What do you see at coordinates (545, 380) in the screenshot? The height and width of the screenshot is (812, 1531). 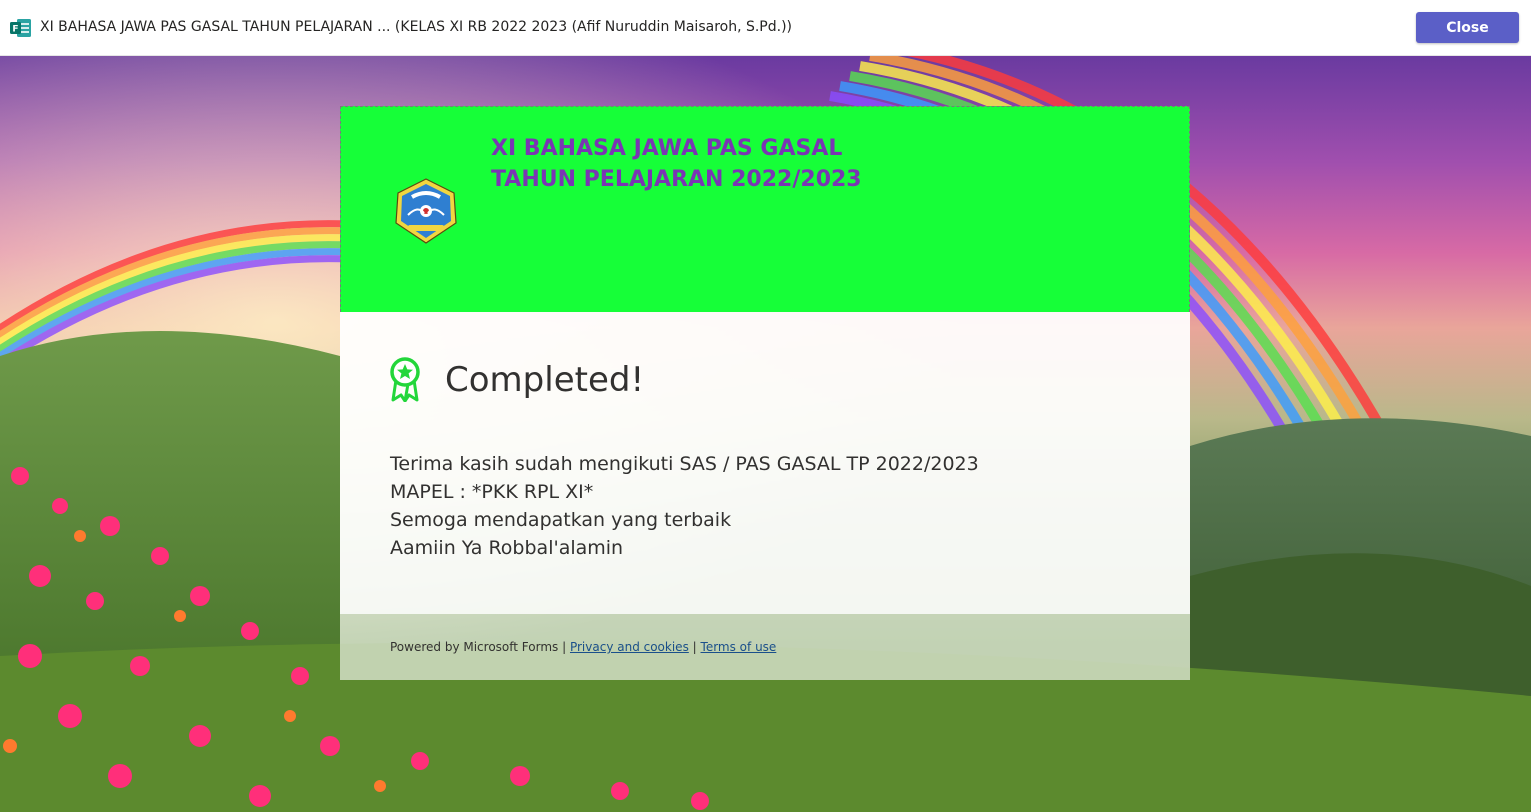 I see `completed-heading: Completed!` at bounding box center [545, 380].